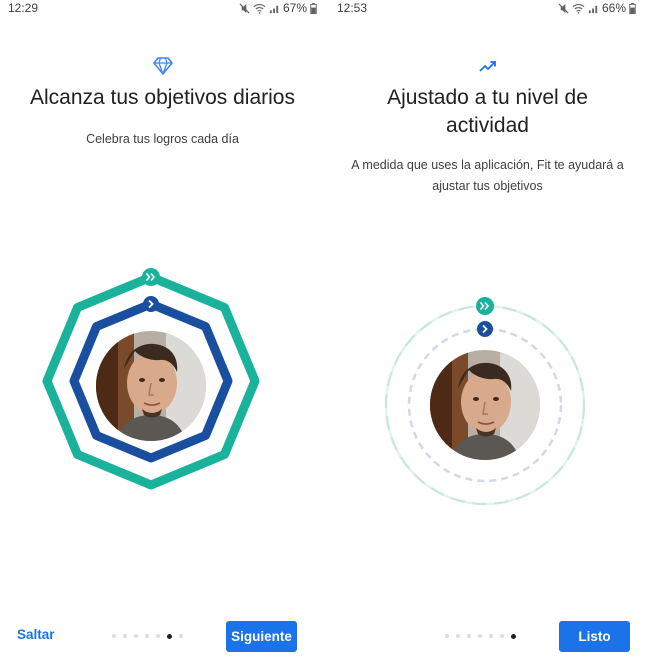 The width and height of the screenshot is (650, 669). Describe the element at coordinates (162, 139) in the screenshot. I see `page-subtitle: Celebra tus logros cada día` at that location.